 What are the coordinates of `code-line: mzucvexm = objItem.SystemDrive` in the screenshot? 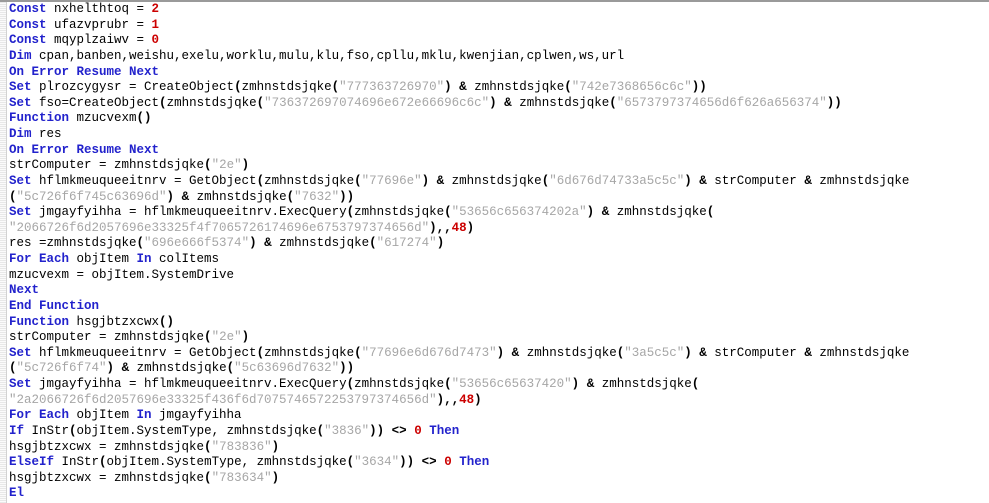 It's located at (499, 276).